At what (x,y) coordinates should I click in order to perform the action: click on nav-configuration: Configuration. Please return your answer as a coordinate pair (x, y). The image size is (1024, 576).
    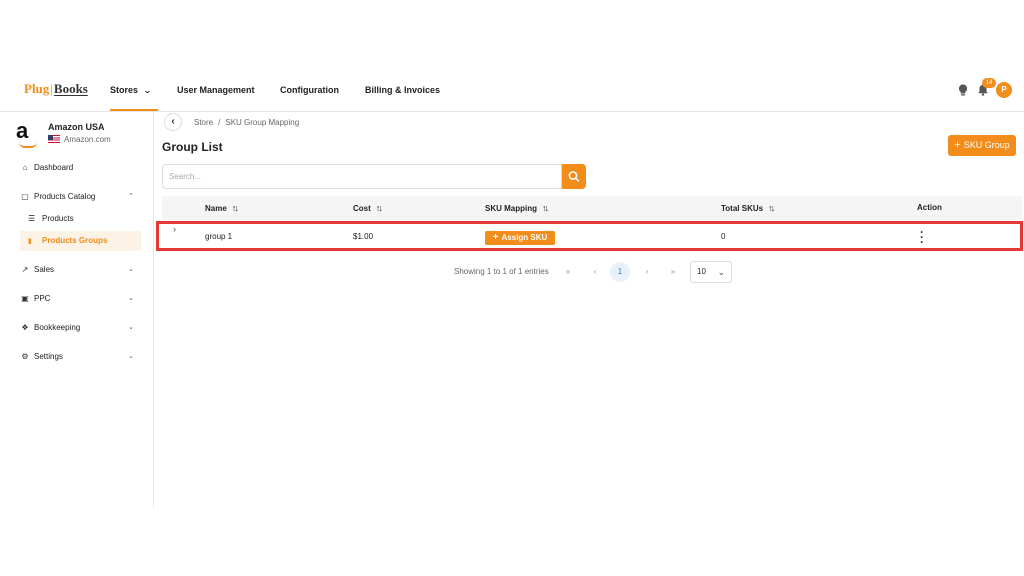
    Looking at the image, I should click on (309, 91).